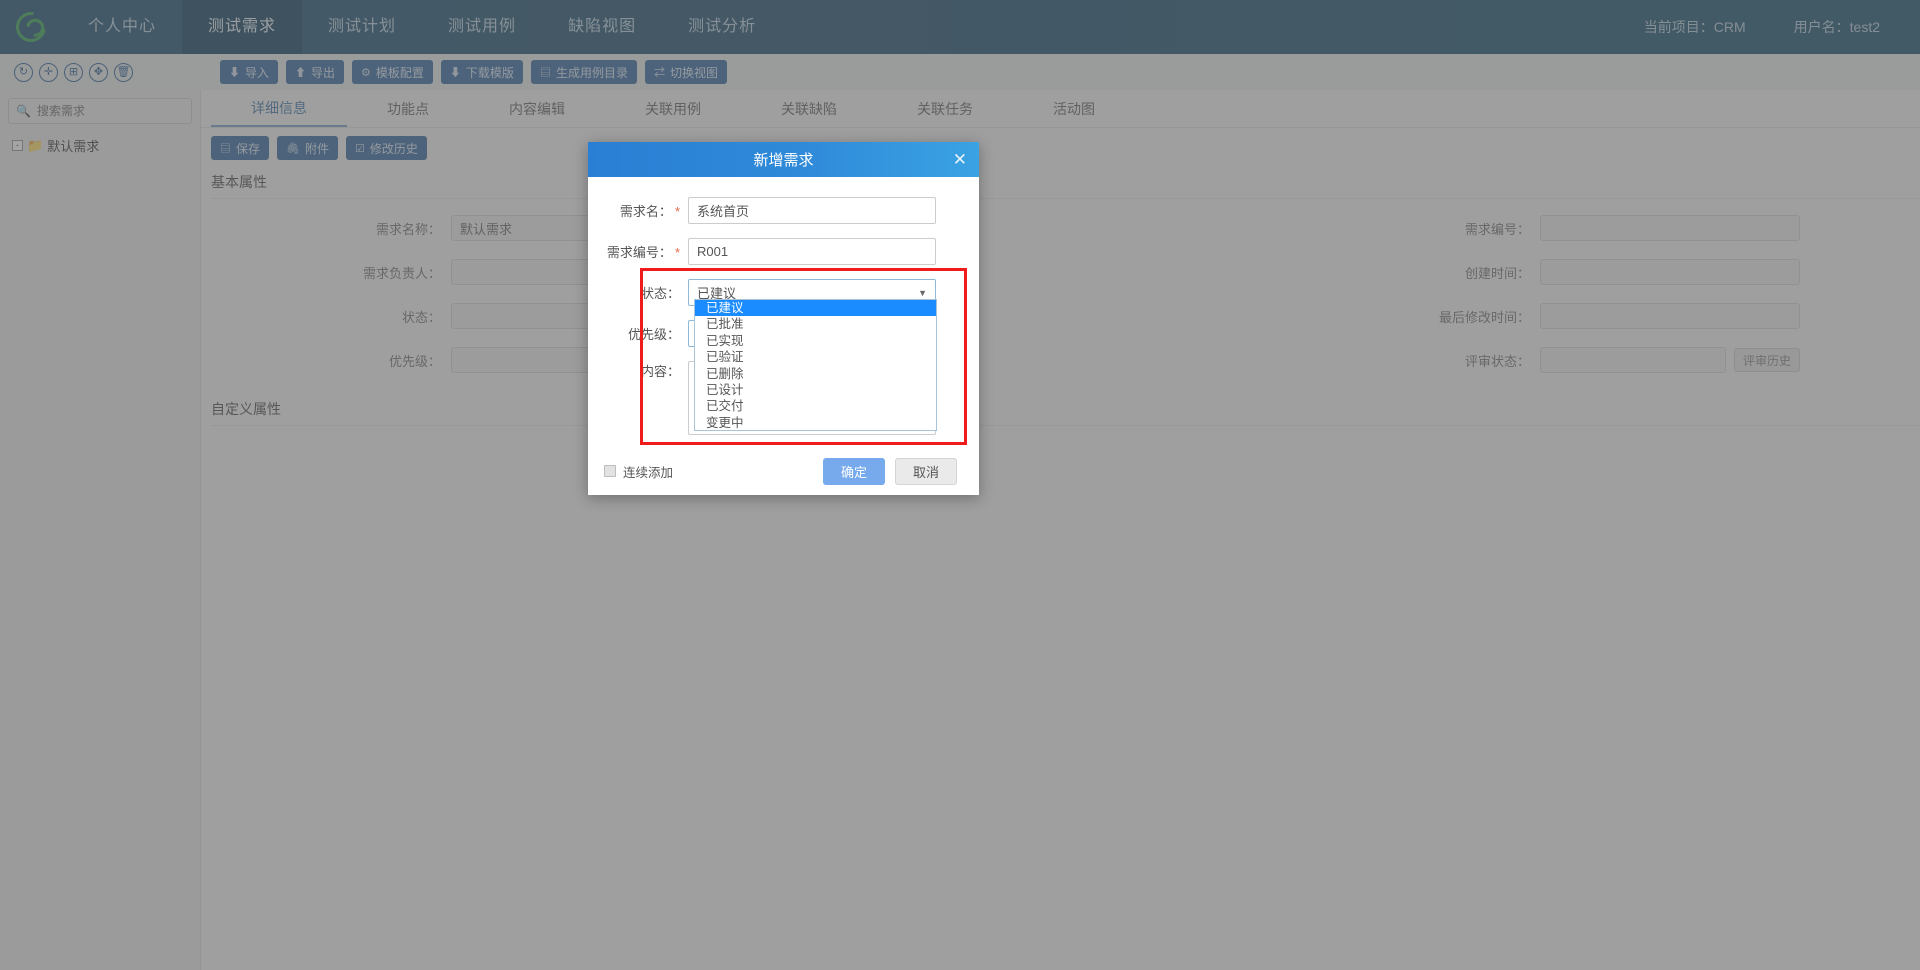 The image size is (1920, 970). What do you see at coordinates (815, 341) in the screenshot?
I see `status-option-implemented: 已实现` at bounding box center [815, 341].